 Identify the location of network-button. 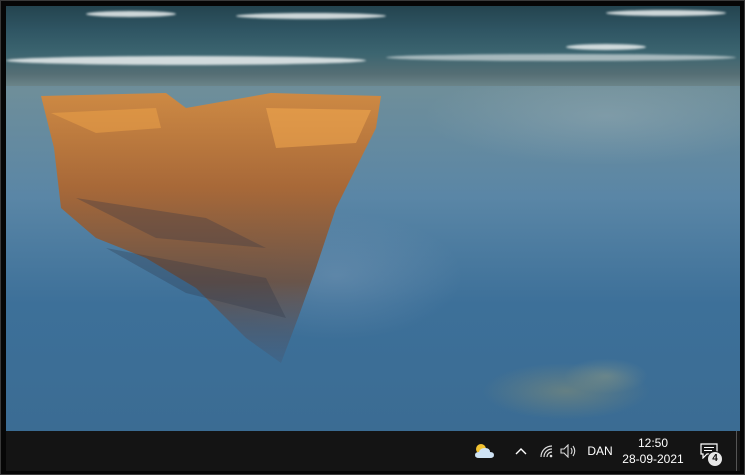
(547, 451).